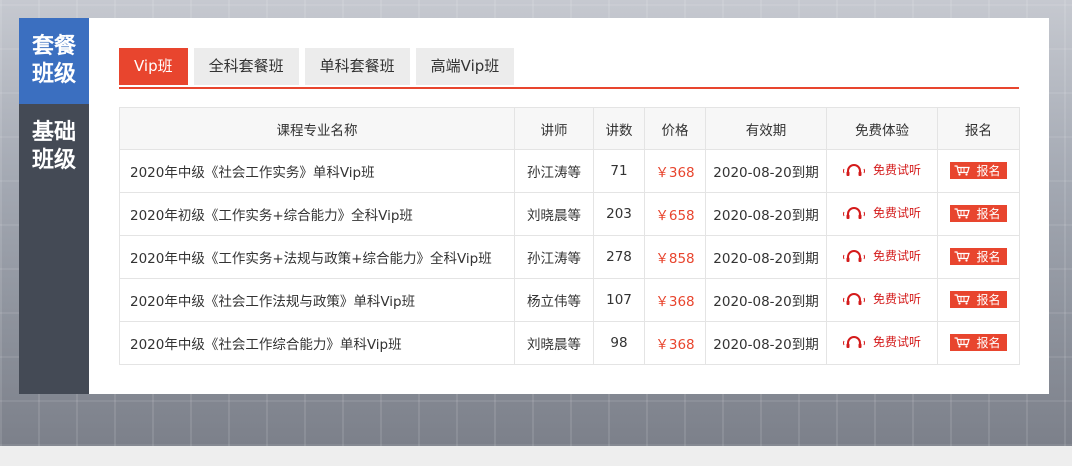  I want to click on lecture-count: 203, so click(619, 214).